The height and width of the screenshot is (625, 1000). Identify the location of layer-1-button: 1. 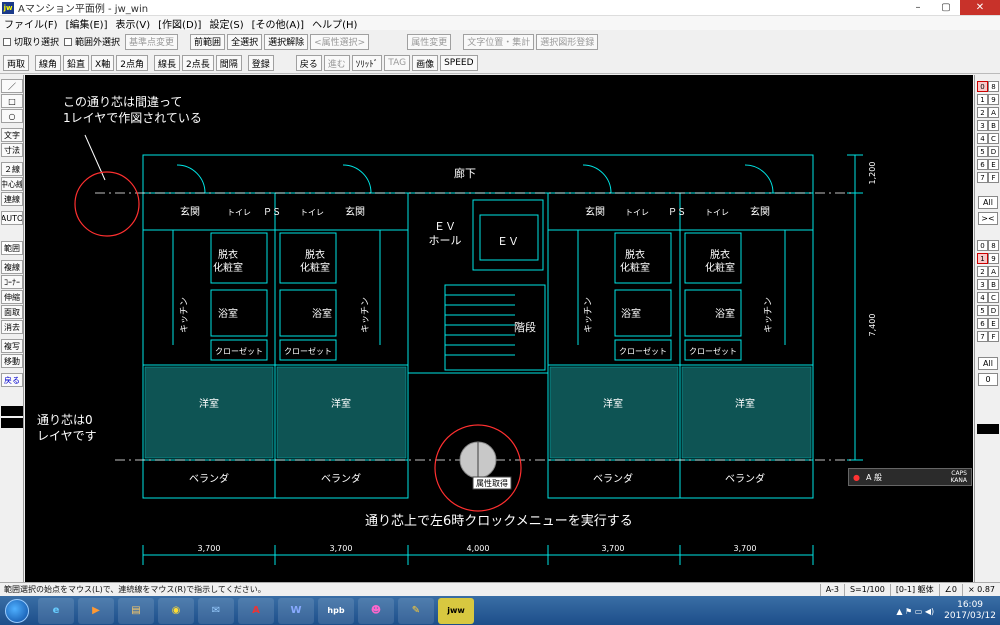
(982, 99).